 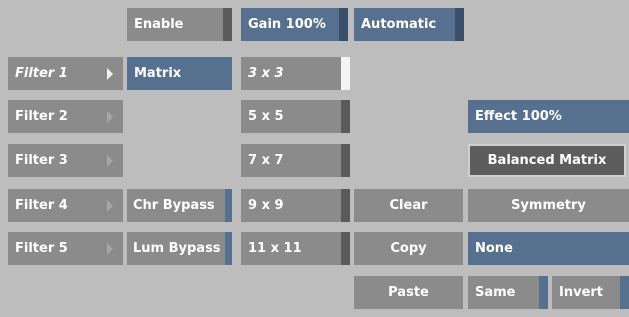 I want to click on clear-button: Clear, so click(x=408, y=205).